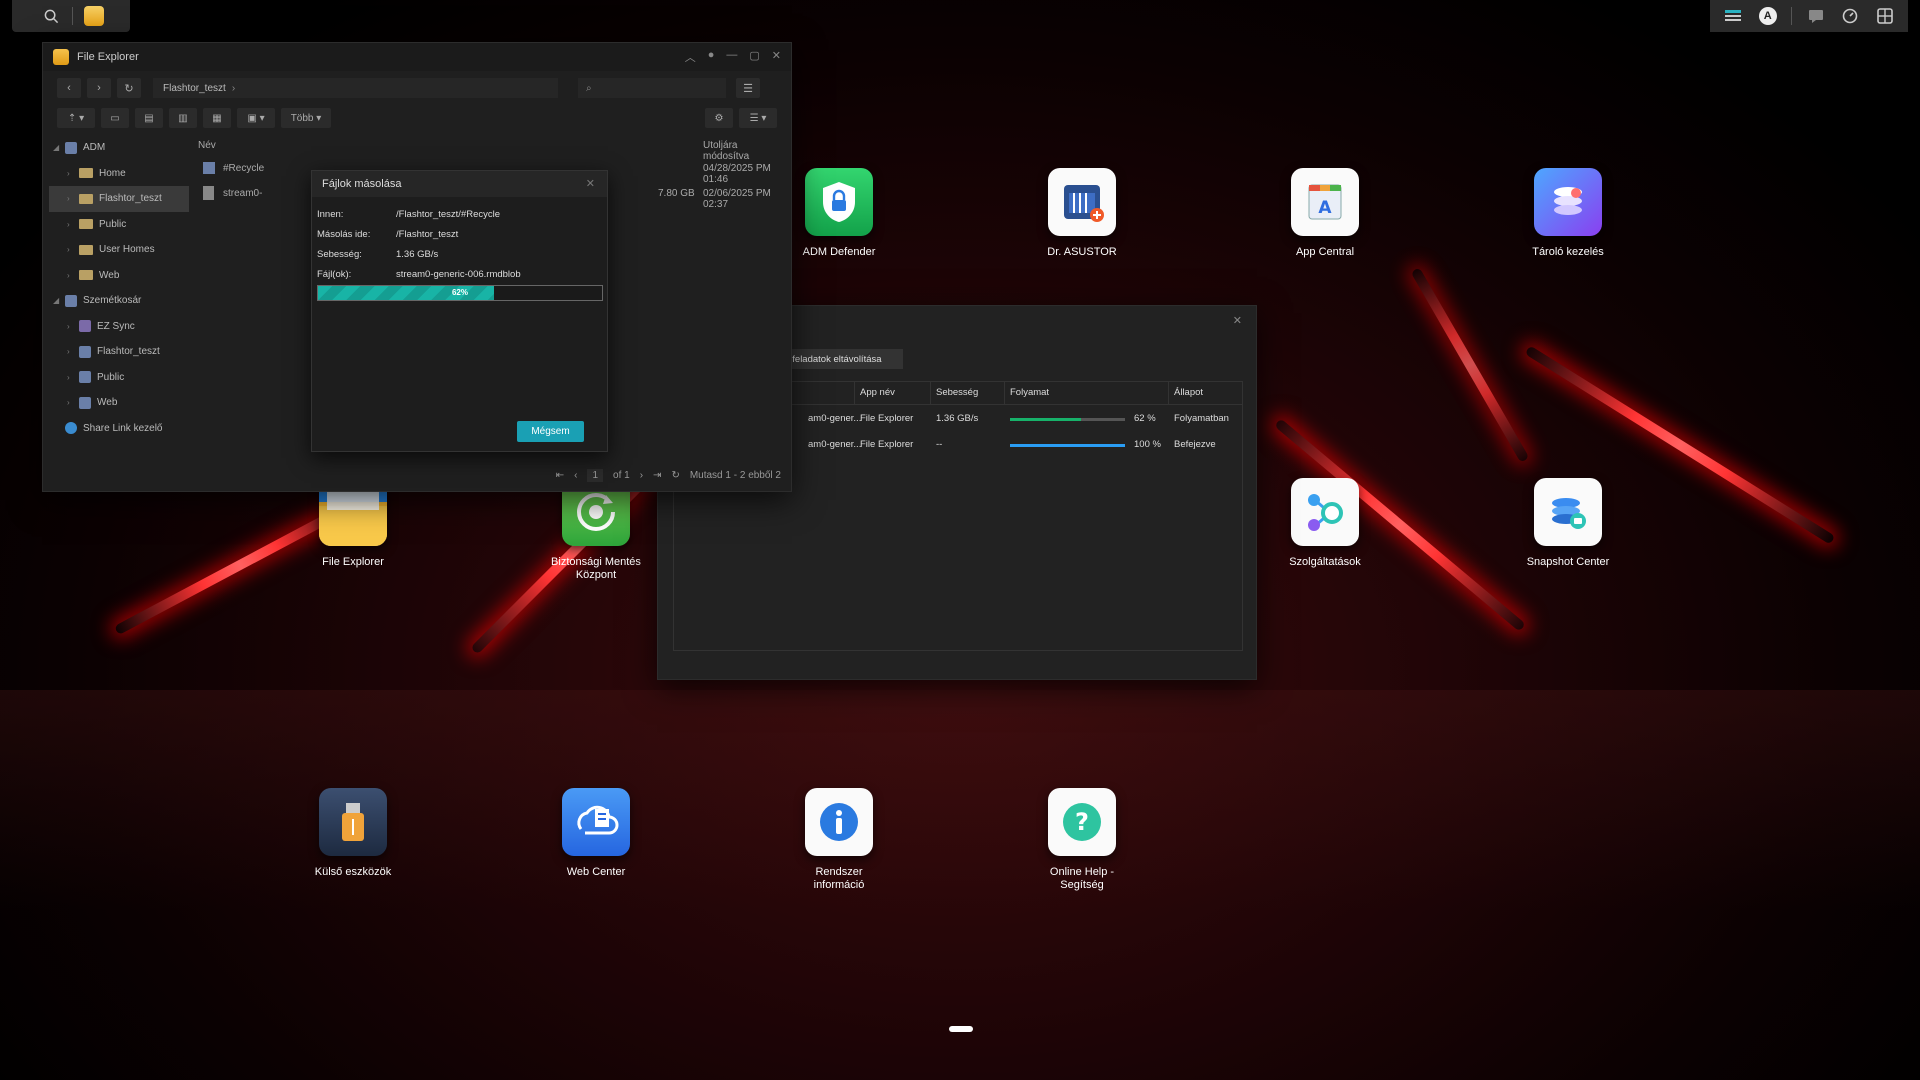  What do you see at coordinates (344, 234) in the screenshot?
I see `to-label: Másolás ide:` at bounding box center [344, 234].